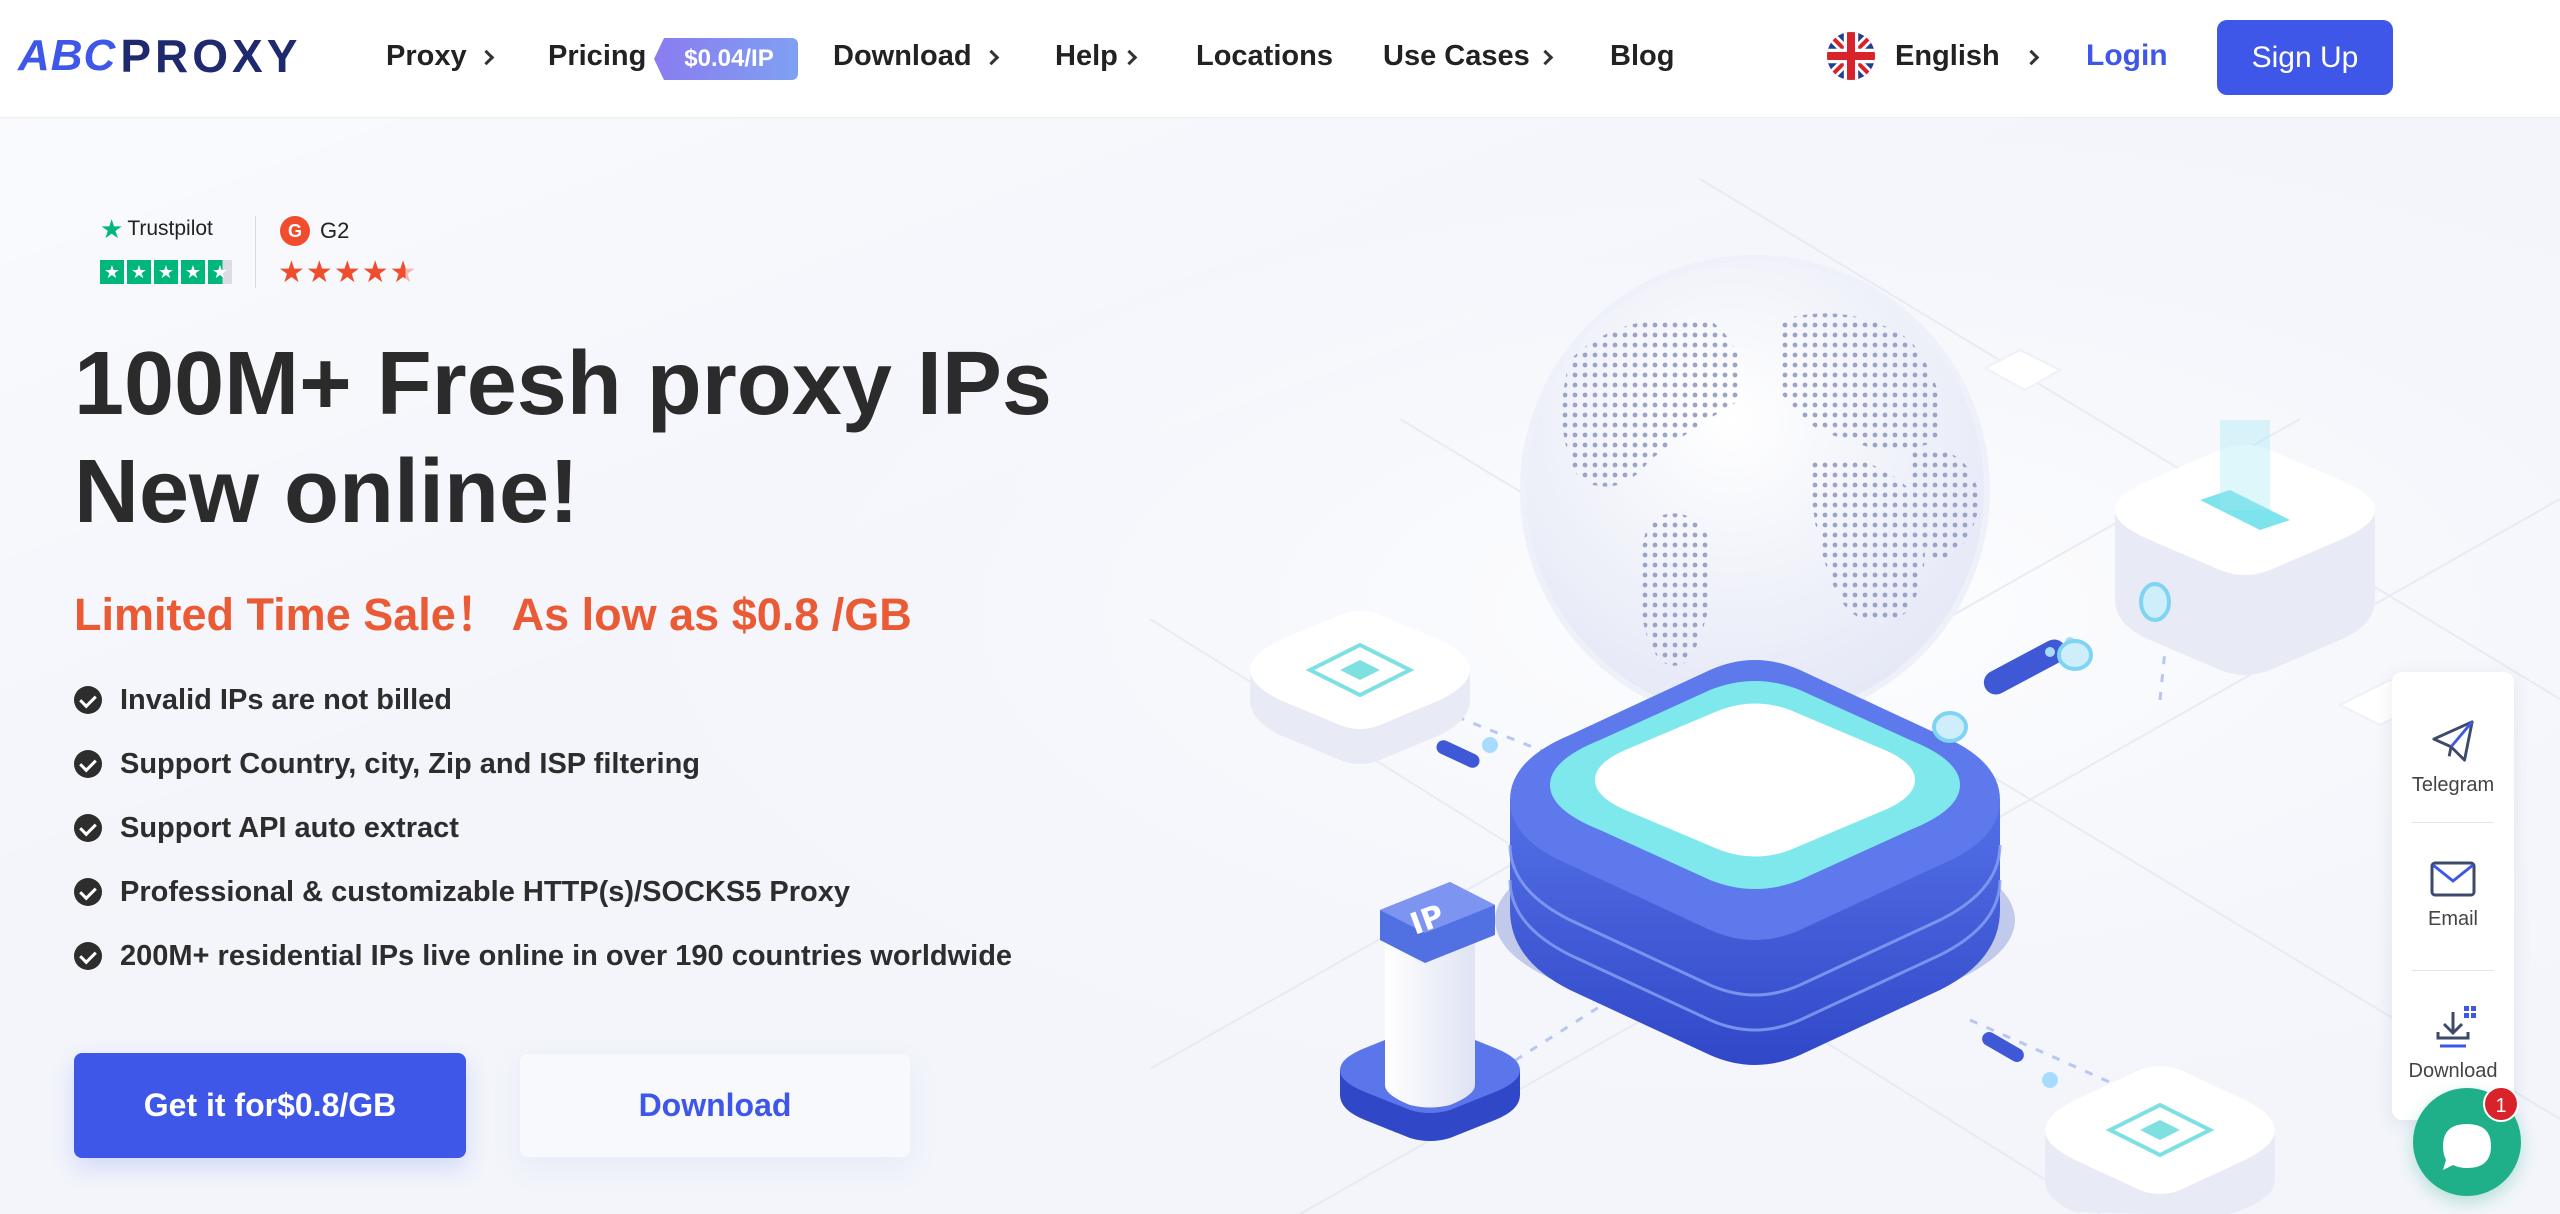 This screenshot has width=2560, height=1214. What do you see at coordinates (493, 614) in the screenshot?
I see `sale-banner: Limited Time Sale！ As low as $0.8 /GB` at bounding box center [493, 614].